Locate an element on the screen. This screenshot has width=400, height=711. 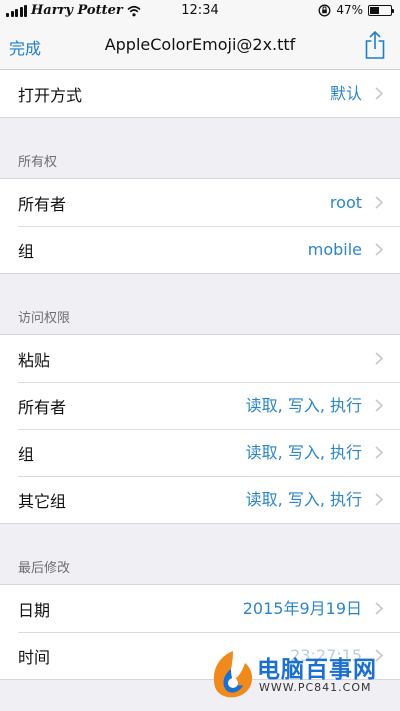
permissions-header: 访问权限 is located at coordinates (44, 318).